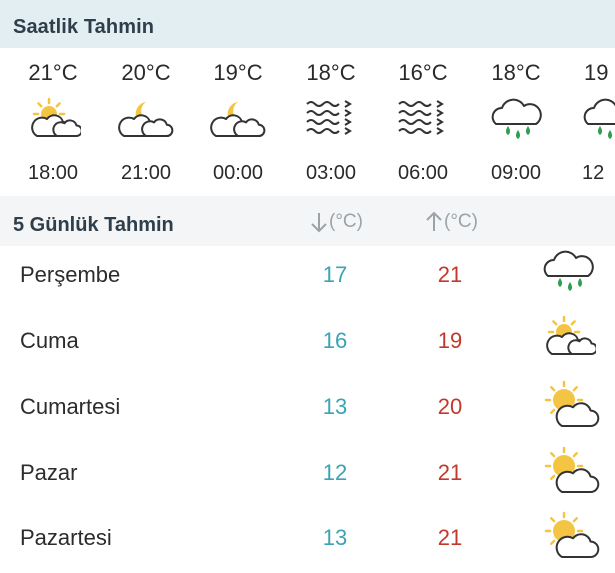 Image resolution: width=615 pixels, height=573 pixels. I want to click on max-temp: 20, so click(450, 406).